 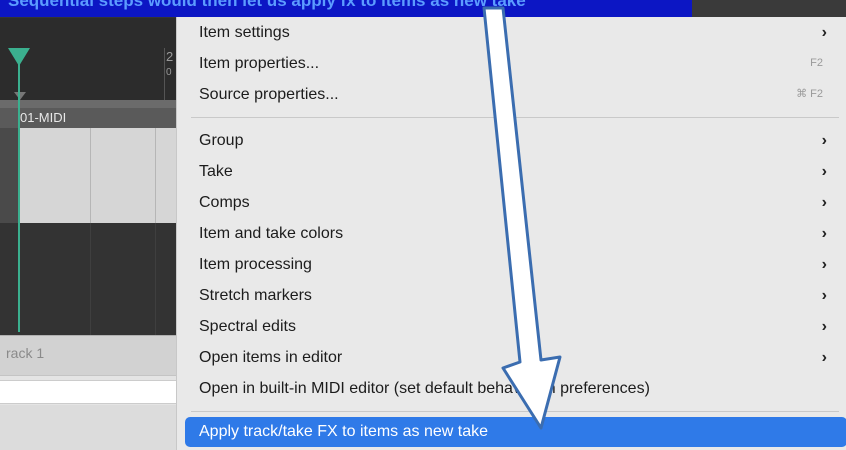 What do you see at coordinates (519, 357) in the screenshot?
I see `menu-item-open-items-in-editor: Open items in editor ›` at bounding box center [519, 357].